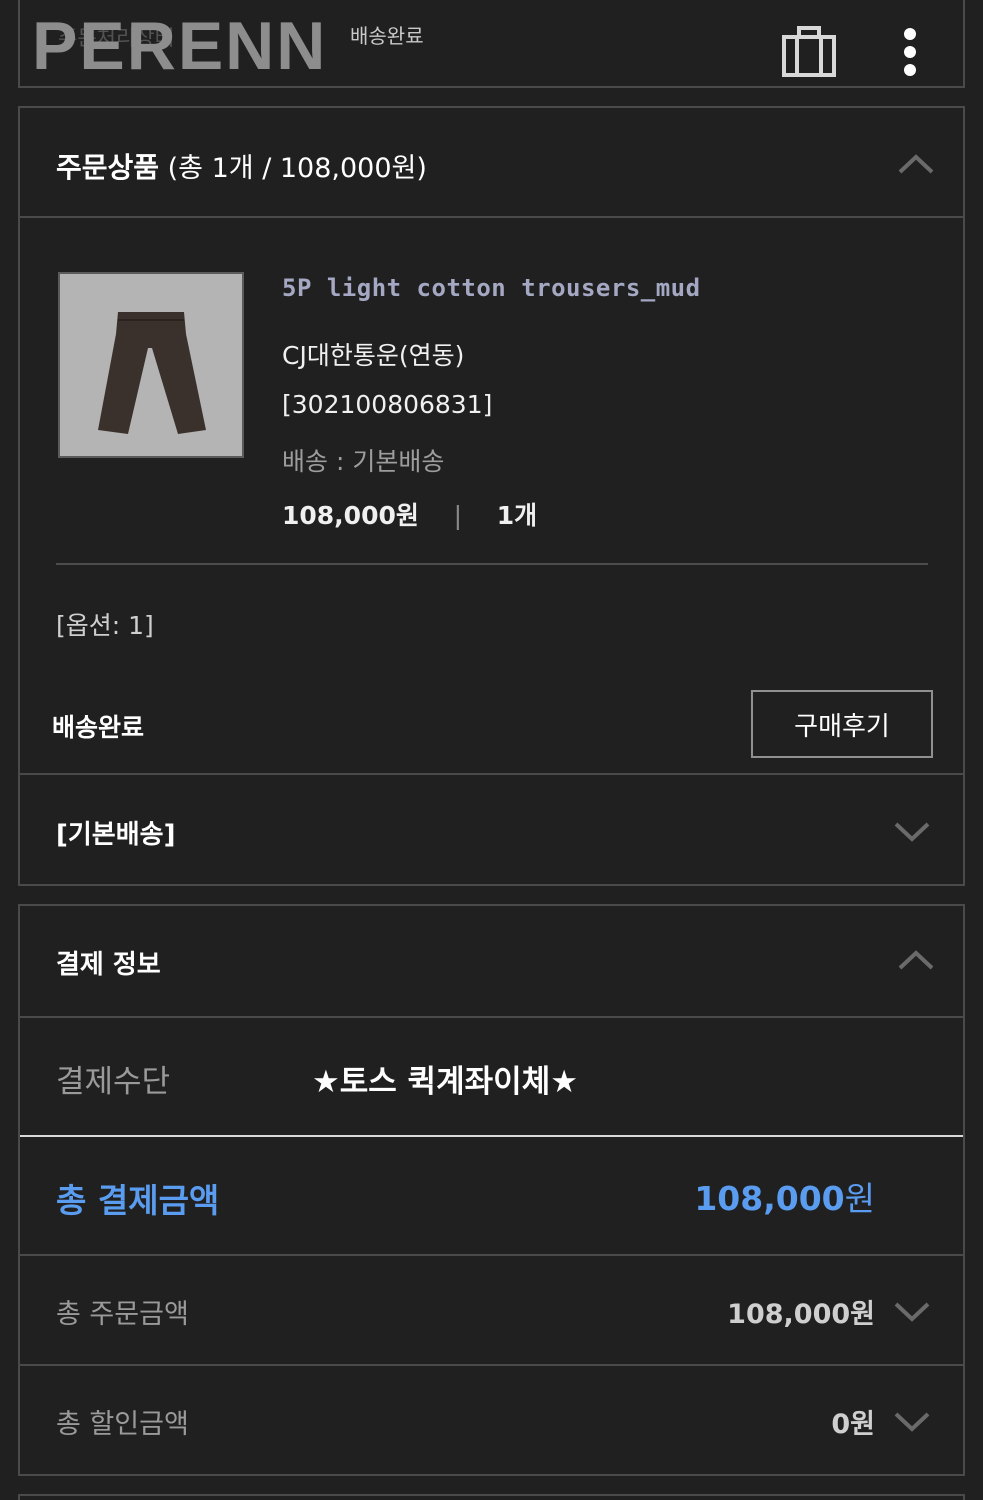 The image size is (983, 1500). I want to click on tracking-number: [302100806831], so click(387, 404).